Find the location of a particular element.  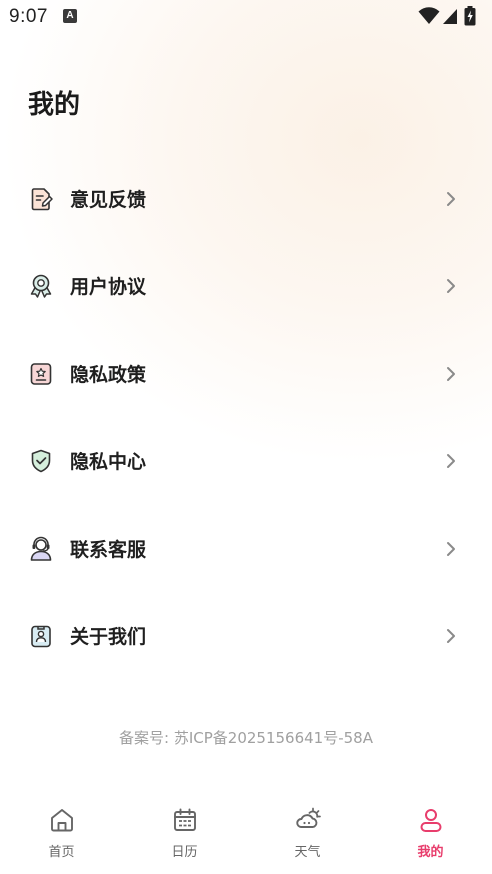

tab-calendar: 日历 is located at coordinates (184, 833).